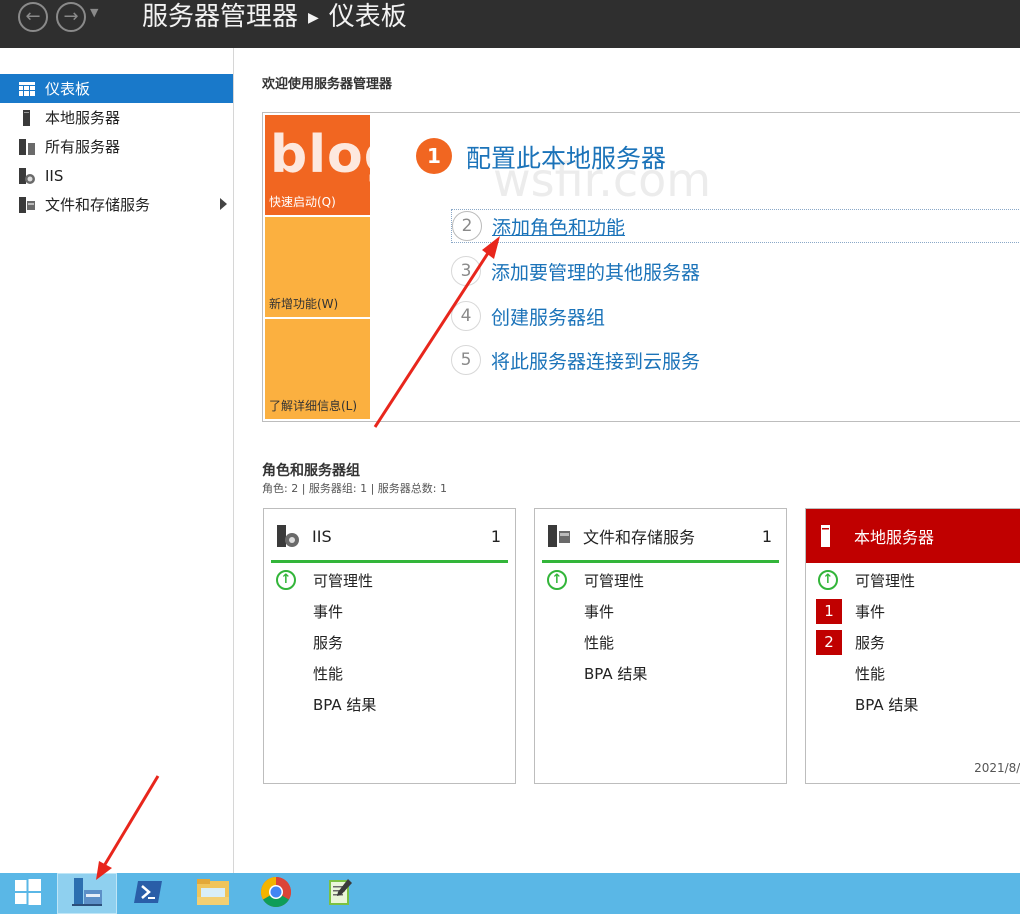  I want to click on card-title: IIS, so click(322, 536).